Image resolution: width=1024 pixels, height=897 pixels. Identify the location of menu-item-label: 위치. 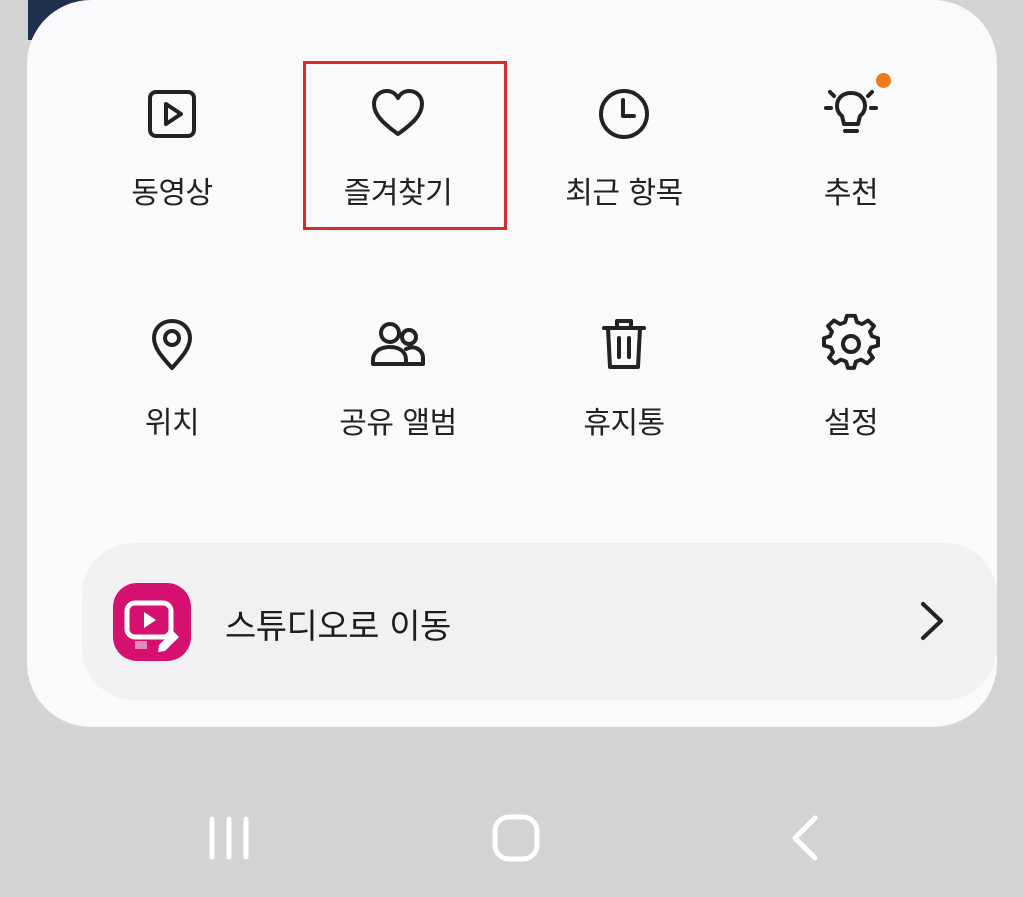
(172, 423).